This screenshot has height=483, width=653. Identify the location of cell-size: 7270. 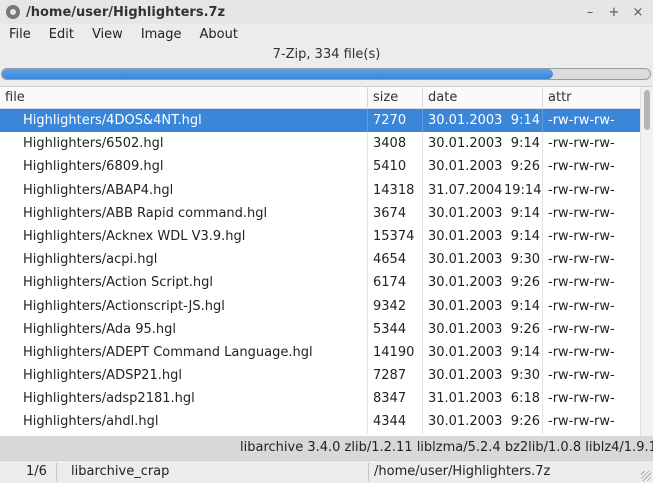
(395, 121).